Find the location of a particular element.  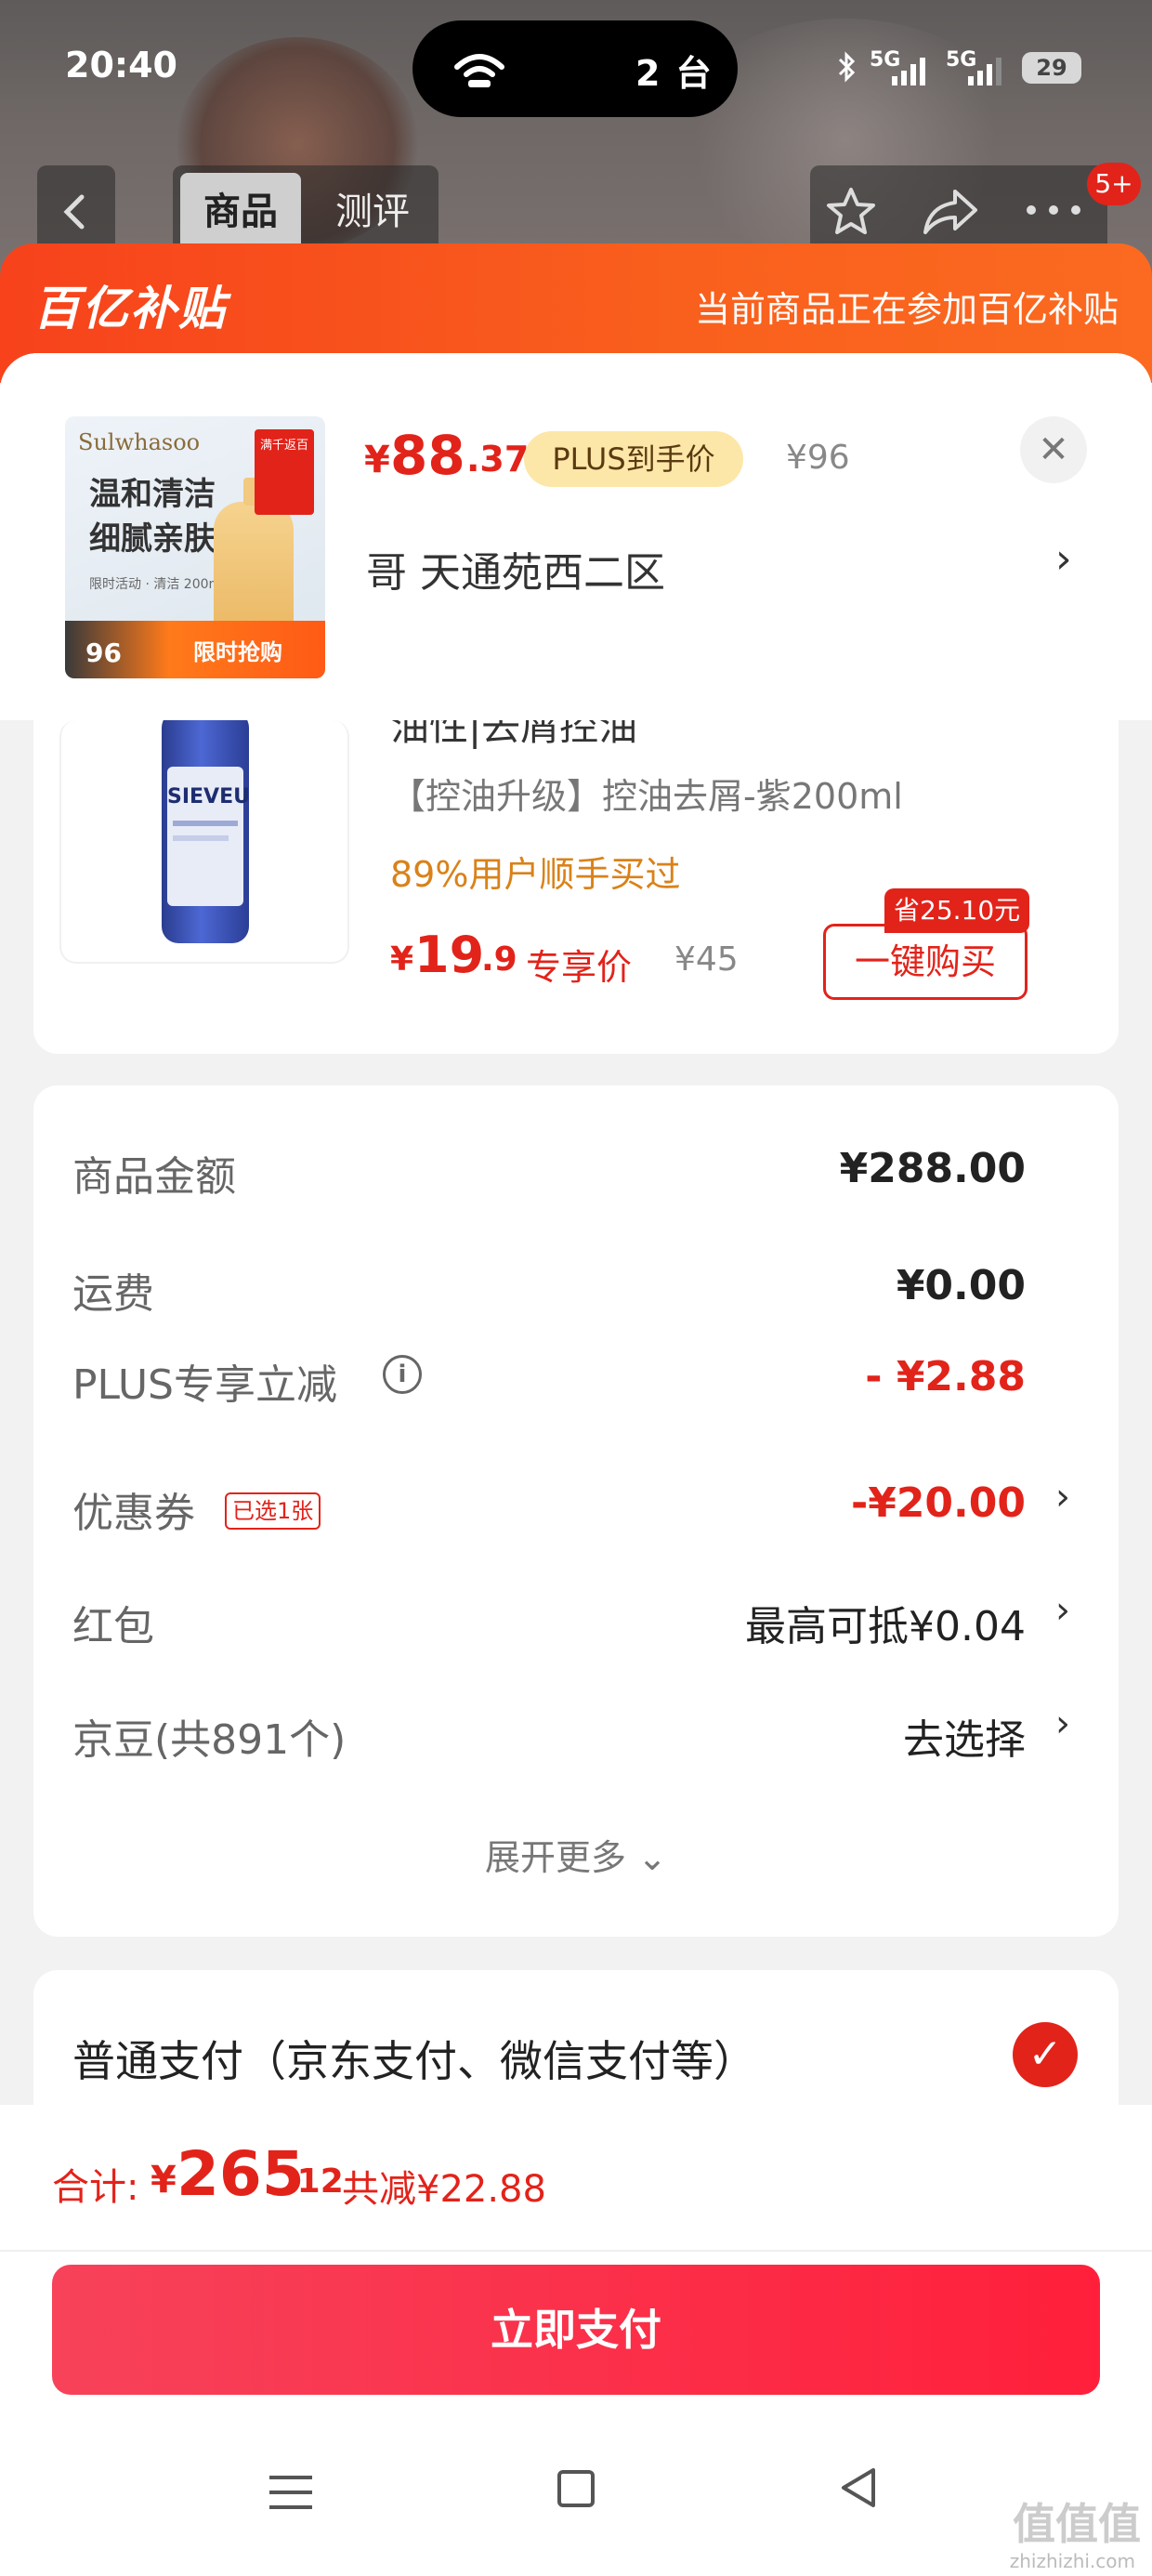

pay-now-button: 立即支付 is located at coordinates (576, 2330).